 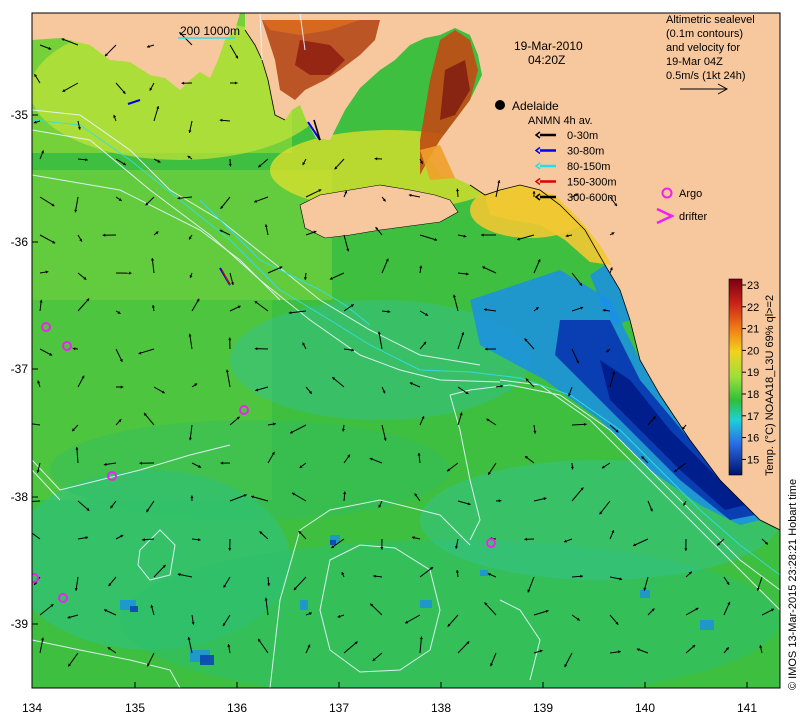 I want to click on colorbar-tick: 18, so click(x=753, y=395).